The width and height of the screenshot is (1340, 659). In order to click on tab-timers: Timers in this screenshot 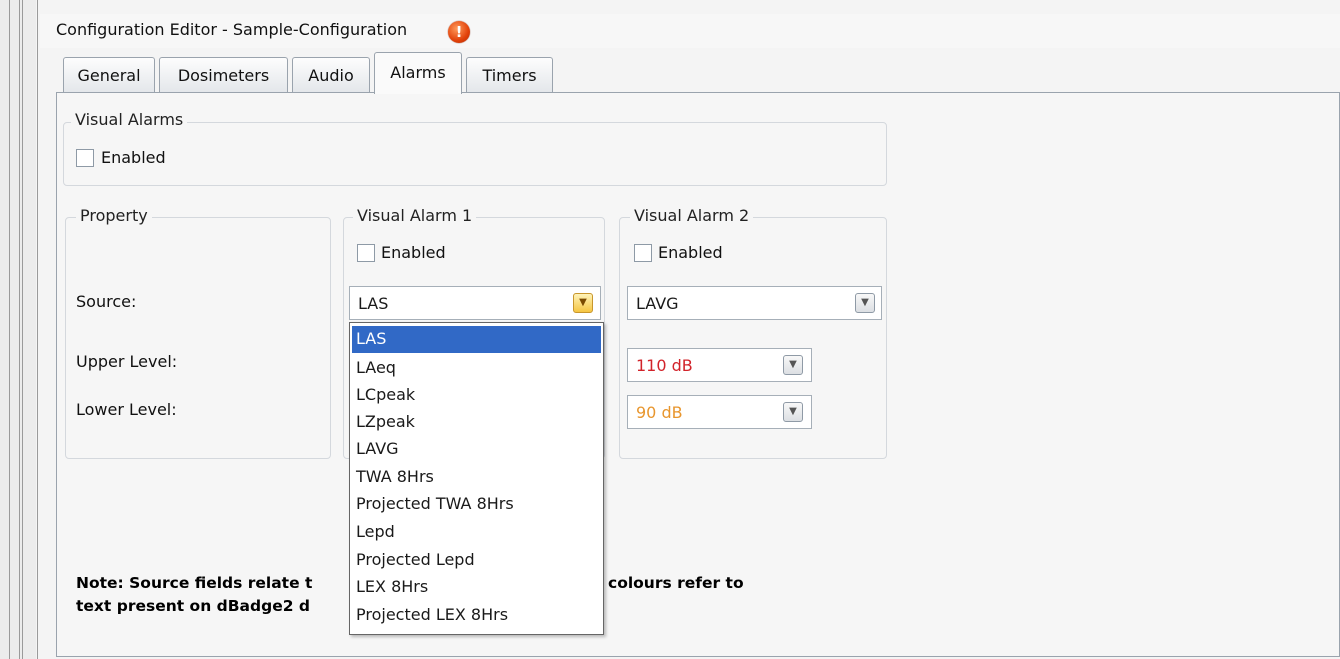, I will do `click(509, 75)`.